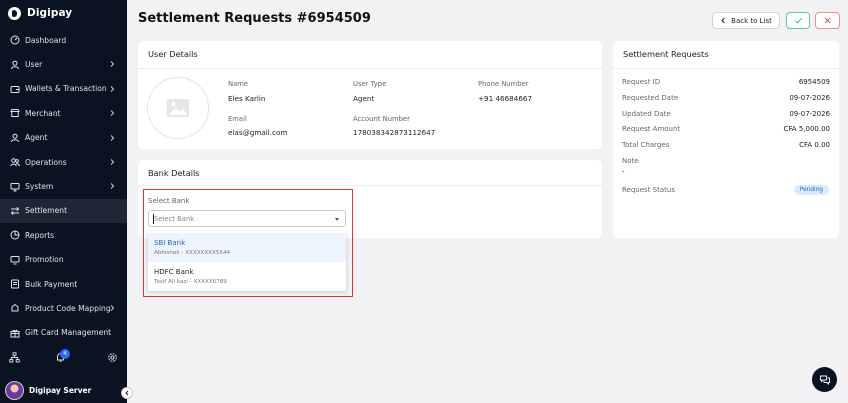 The width and height of the screenshot is (848, 403). What do you see at coordinates (14, 13) in the screenshot?
I see `brand-logo-icon` at bounding box center [14, 13].